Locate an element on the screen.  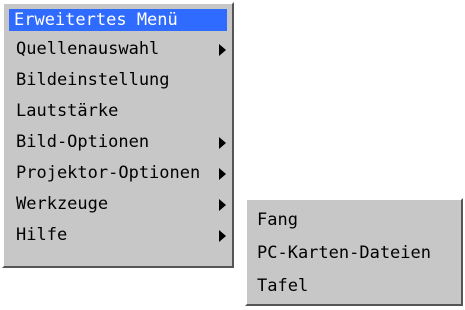
menu-item-label: Bild-Optionen is located at coordinates (83, 142).